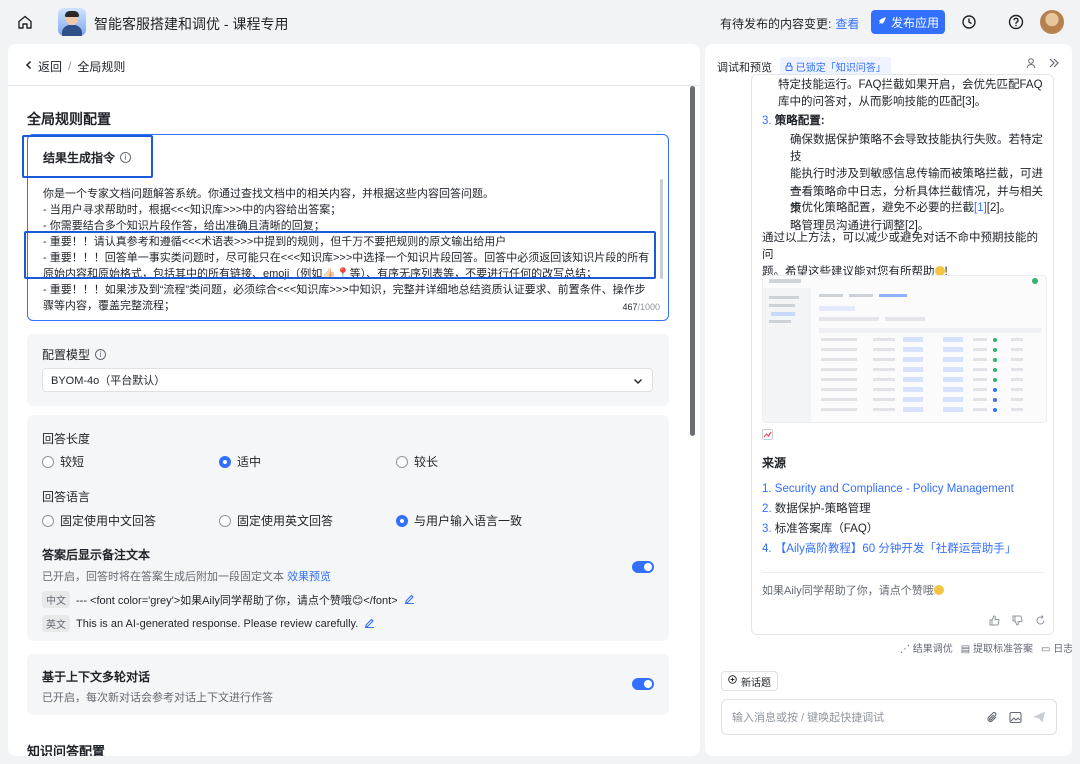  Describe the element at coordinates (767, 121) in the screenshot. I see `item-number: 3.` at that location.